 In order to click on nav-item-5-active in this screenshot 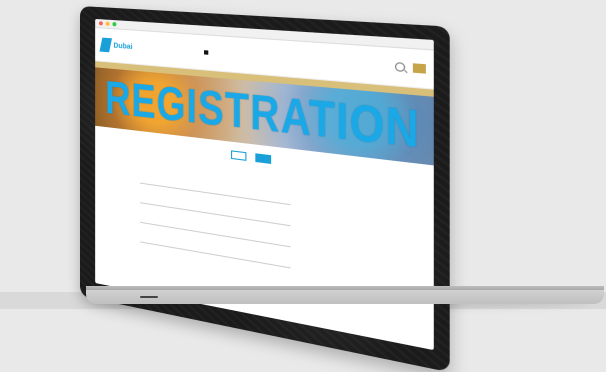, I will do `click(206, 52)`.